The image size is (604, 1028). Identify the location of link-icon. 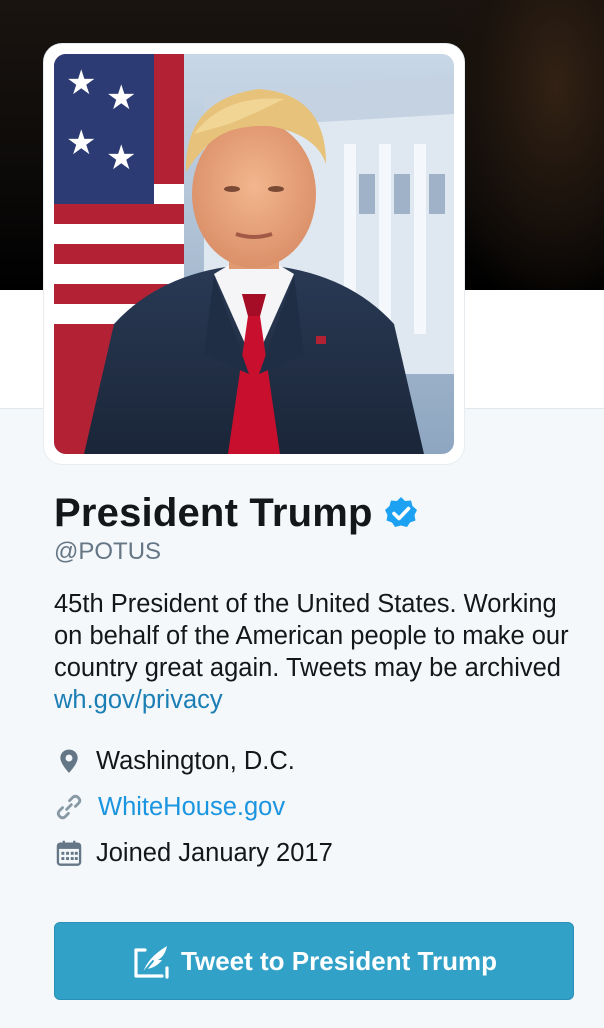
(69, 807).